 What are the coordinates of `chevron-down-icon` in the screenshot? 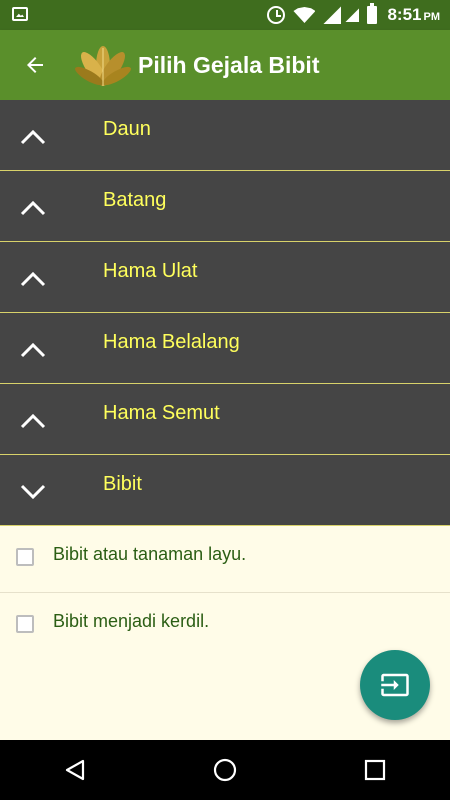 It's located at (33, 492).